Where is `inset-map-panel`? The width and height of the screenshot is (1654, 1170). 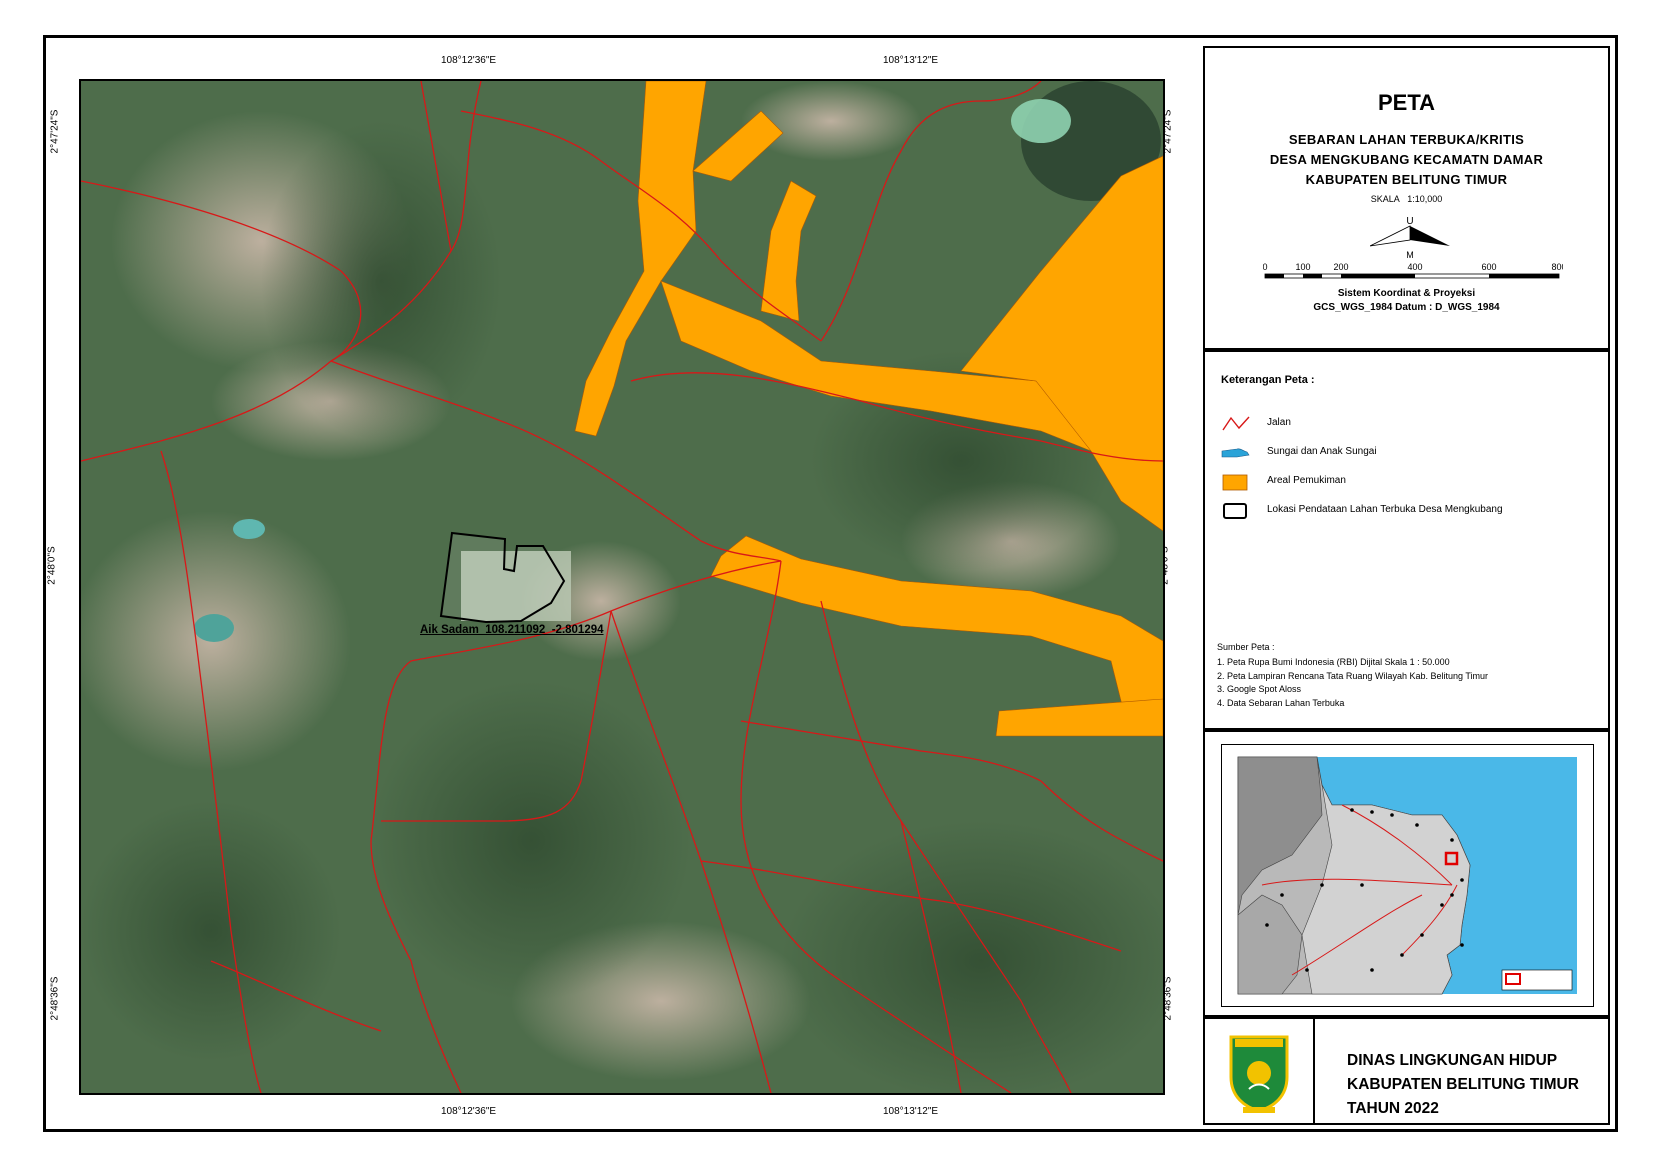
inset-map-panel is located at coordinates (1406, 873).